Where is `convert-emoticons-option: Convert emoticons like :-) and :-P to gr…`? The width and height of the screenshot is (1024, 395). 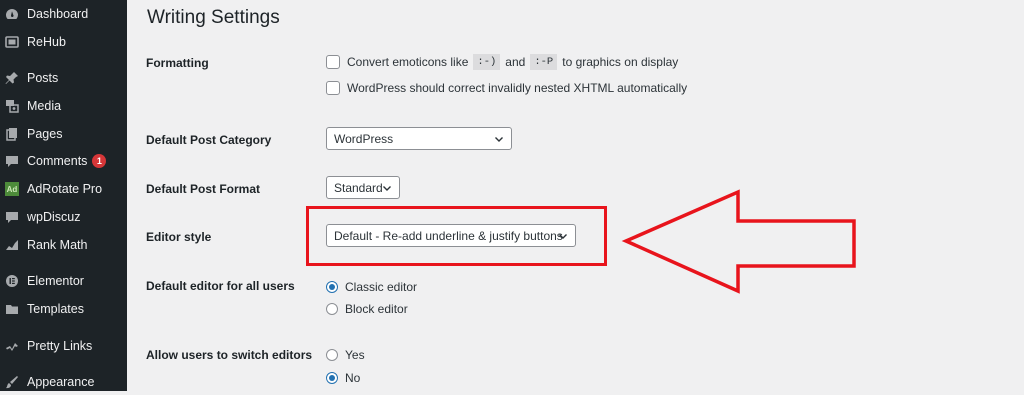
convert-emoticons-option: Convert emoticons like :-) and :-P to gr… is located at coordinates (502, 62).